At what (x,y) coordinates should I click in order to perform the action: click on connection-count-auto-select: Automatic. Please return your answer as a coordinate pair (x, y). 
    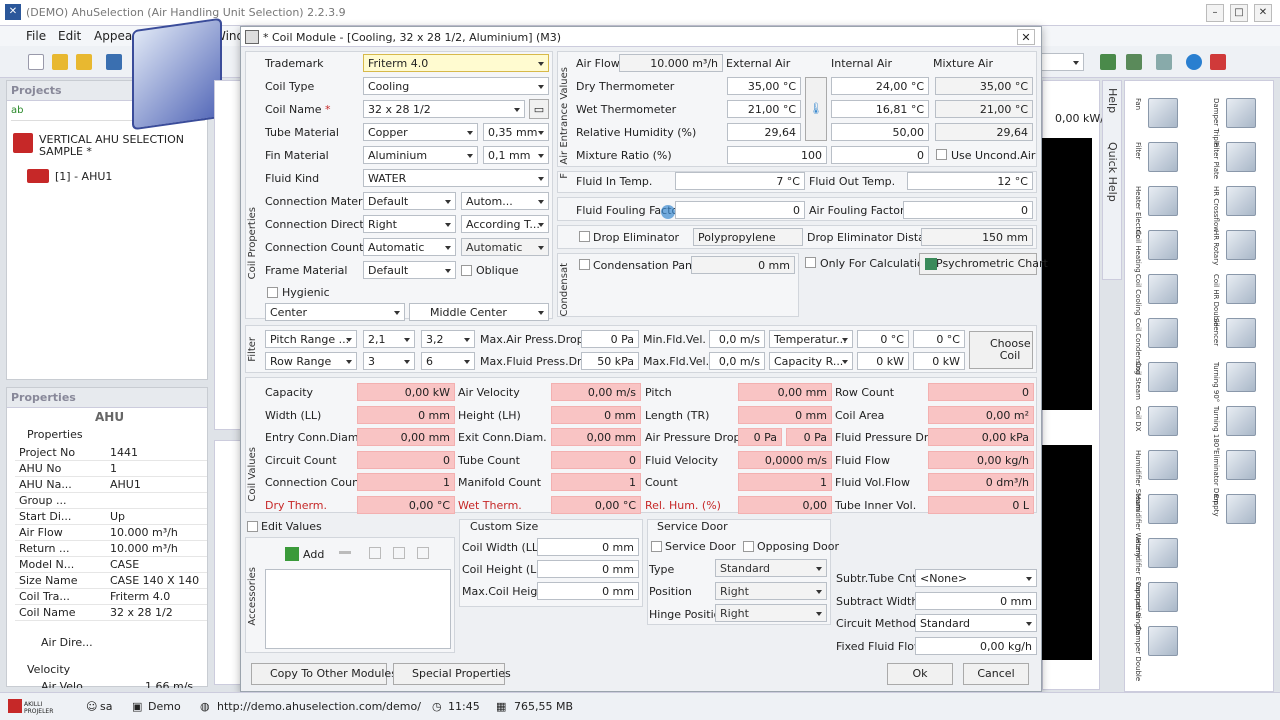
    Looking at the image, I should click on (505, 247).